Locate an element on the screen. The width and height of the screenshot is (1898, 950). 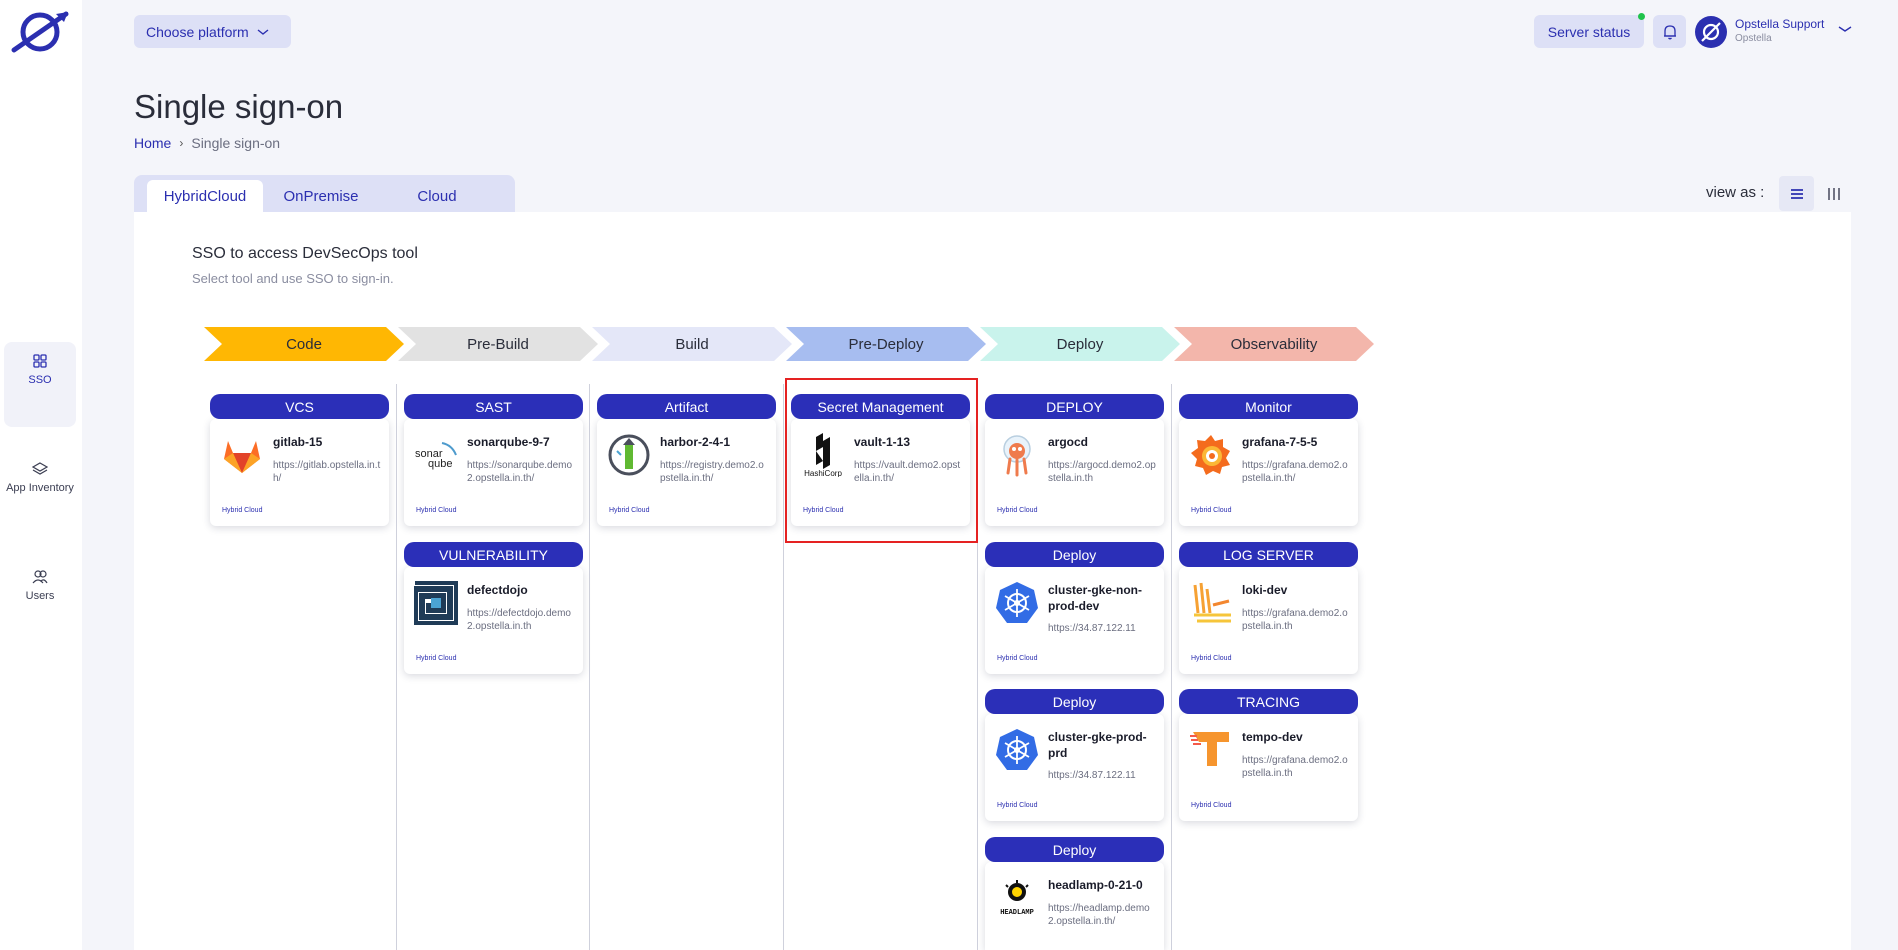
card-category: DEPLOY is located at coordinates (1074, 406).